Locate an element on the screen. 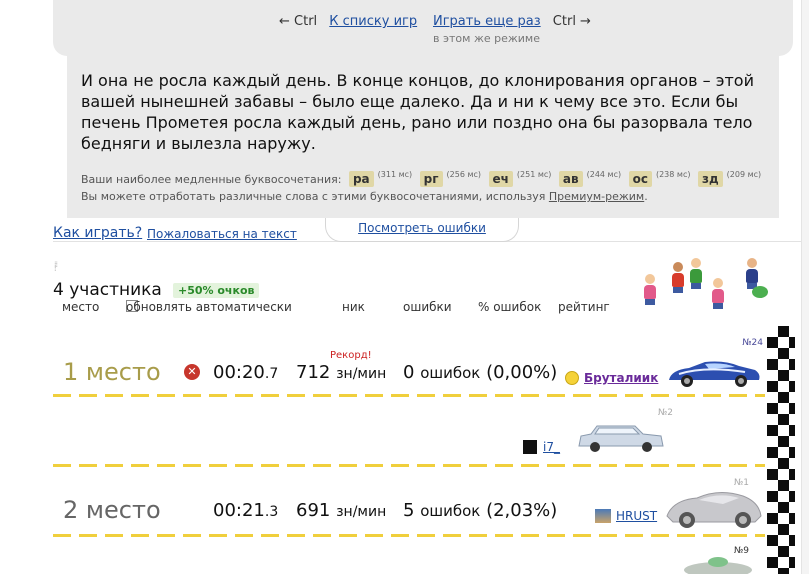 Image resolution: width=809 pixels, height=574 pixels. record-badge: Рекорд! is located at coordinates (351, 355).